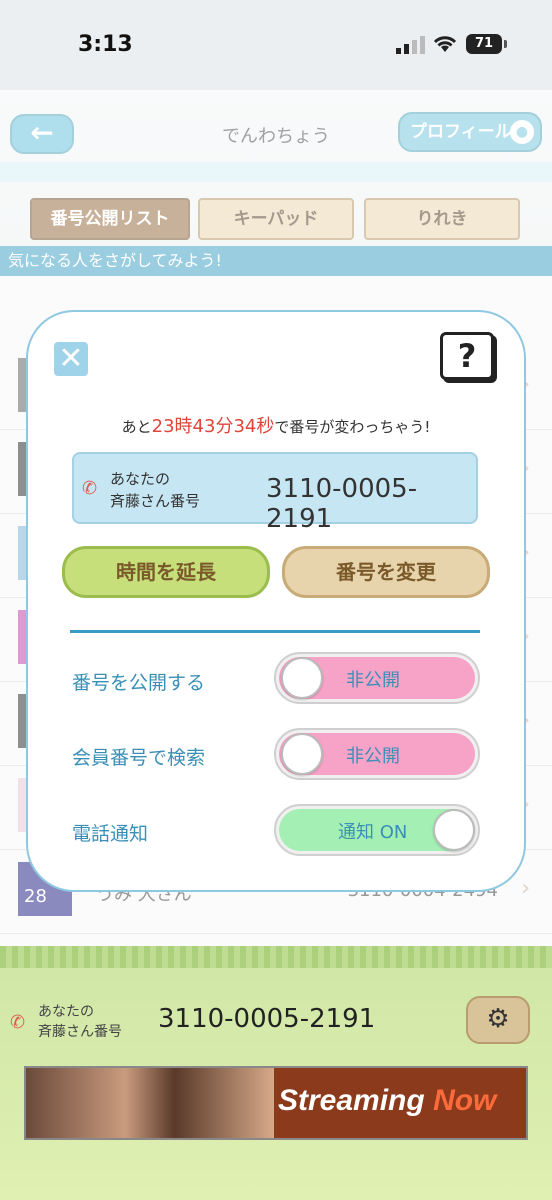 The width and height of the screenshot is (552, 1200). Describe the element at coordinates (155, 501) in the screenshot. I see `my-number-label-line2: 斉藤さん番号` at that location.